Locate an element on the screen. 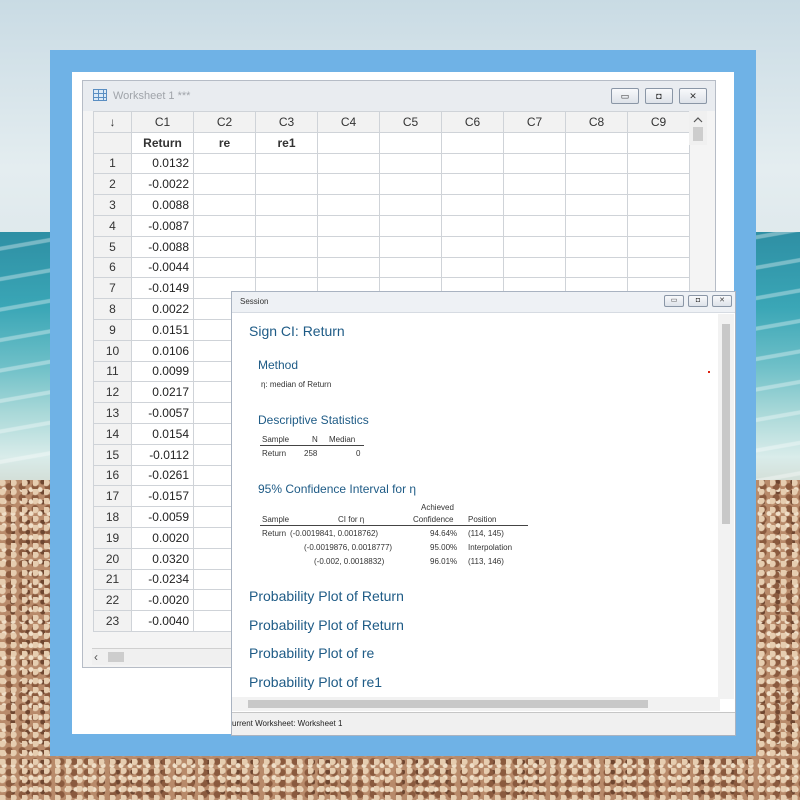  row-number: 5 is located at coordinates (112, 246).